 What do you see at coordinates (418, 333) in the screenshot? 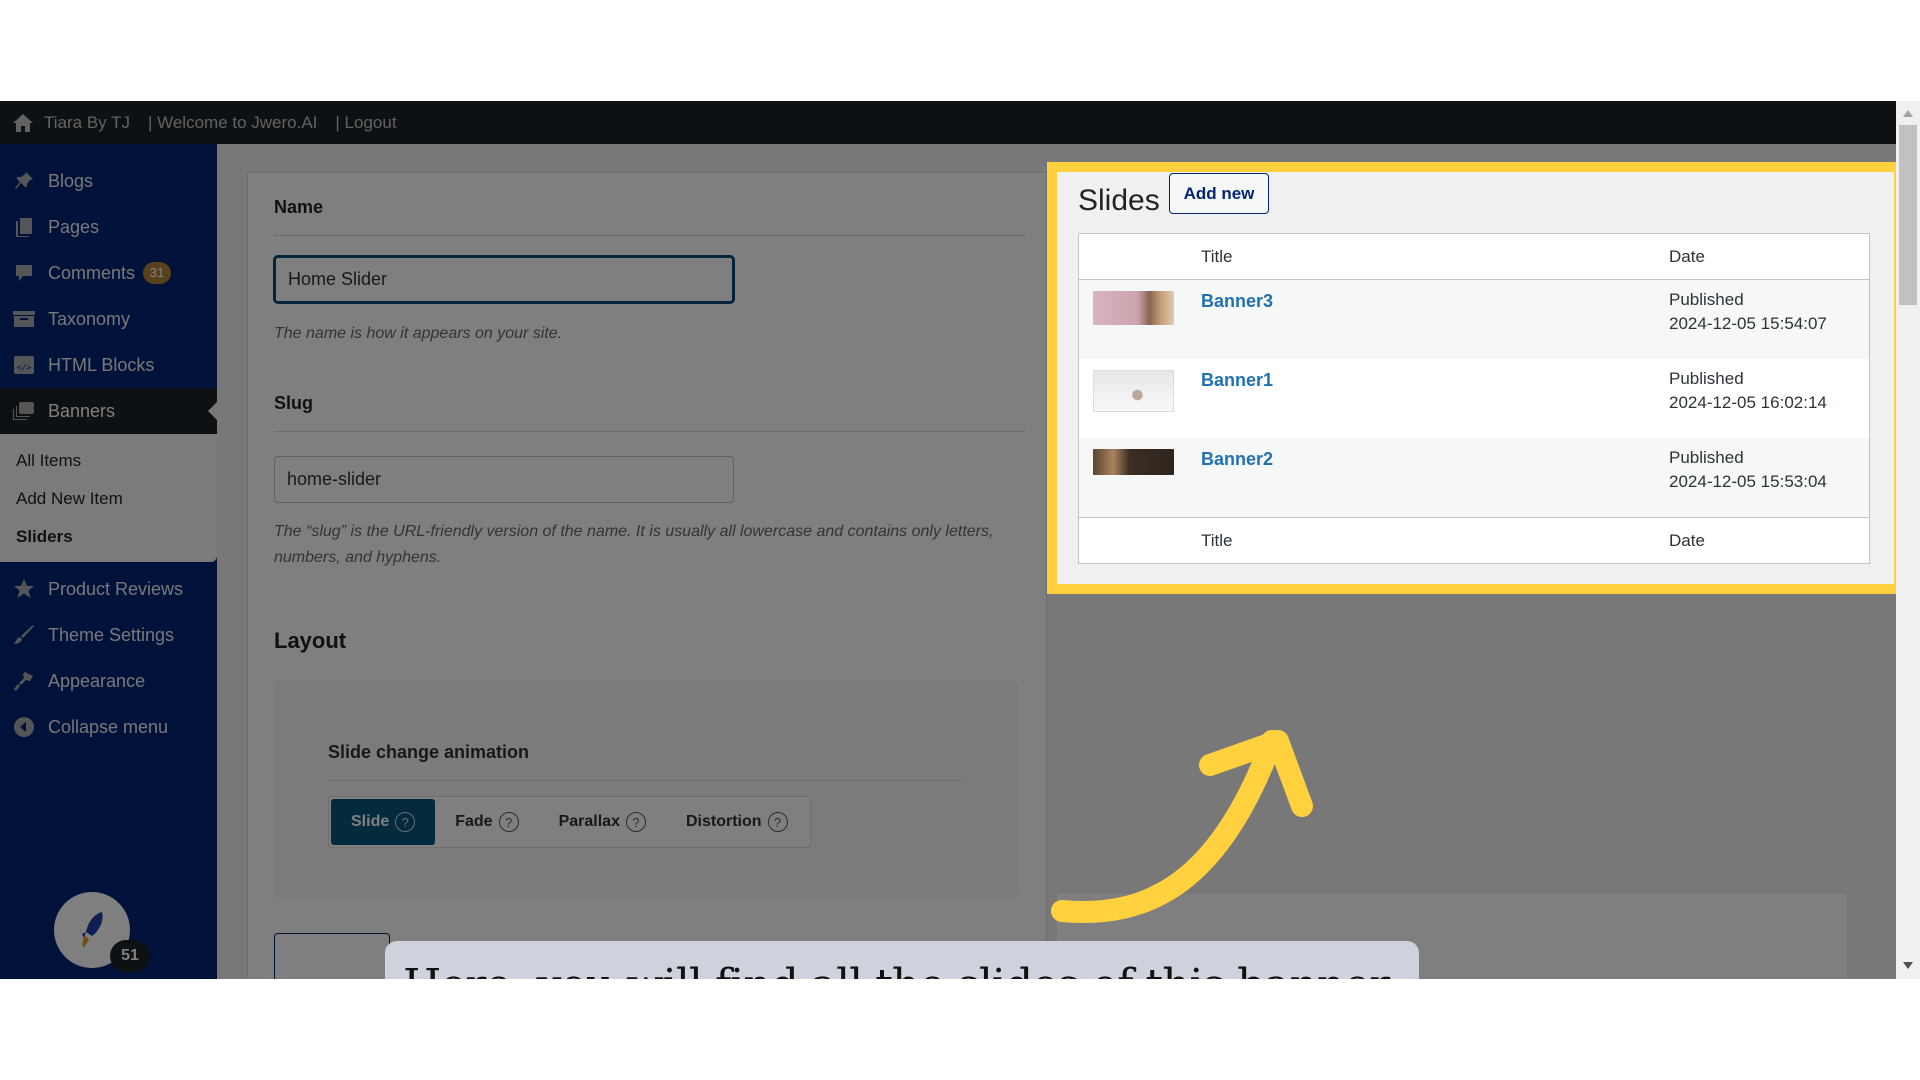
I see `name-hint: The name is how it appears on your site.` at bounding box center [418, 333].